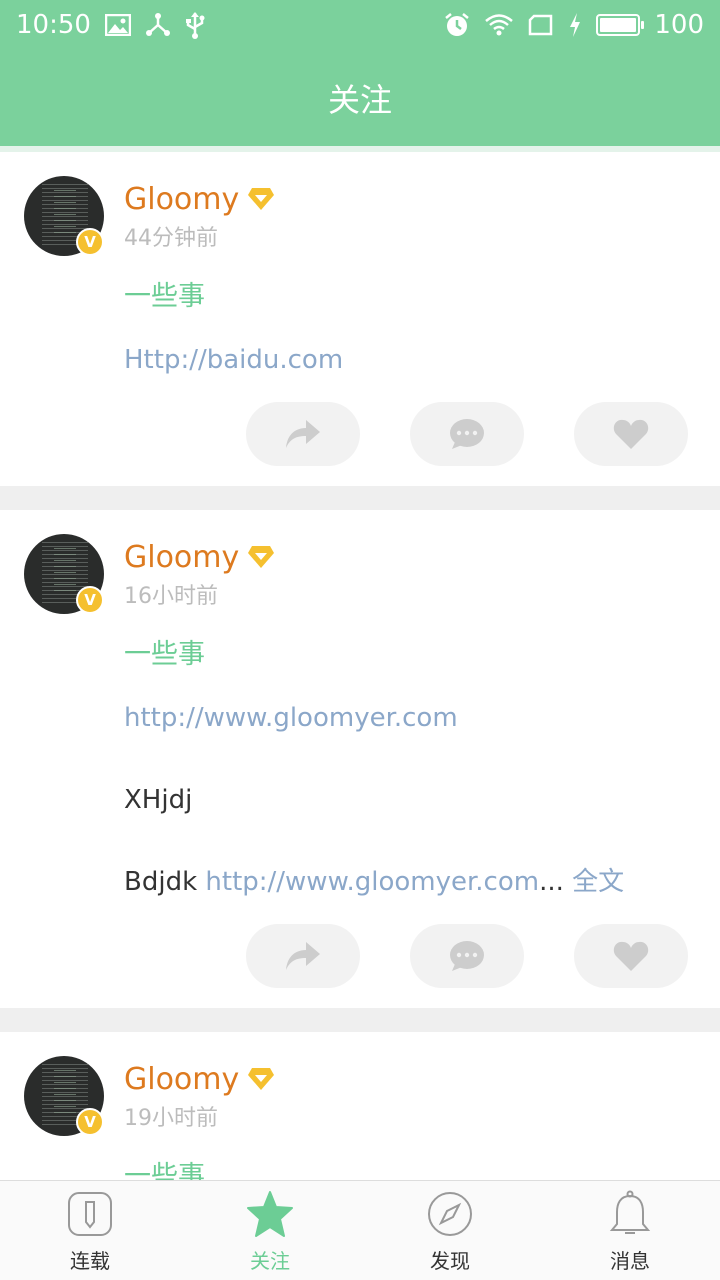 The height and width of the screenshot is (1280, 720). I want to click on charging-icon, so click(575, 25).